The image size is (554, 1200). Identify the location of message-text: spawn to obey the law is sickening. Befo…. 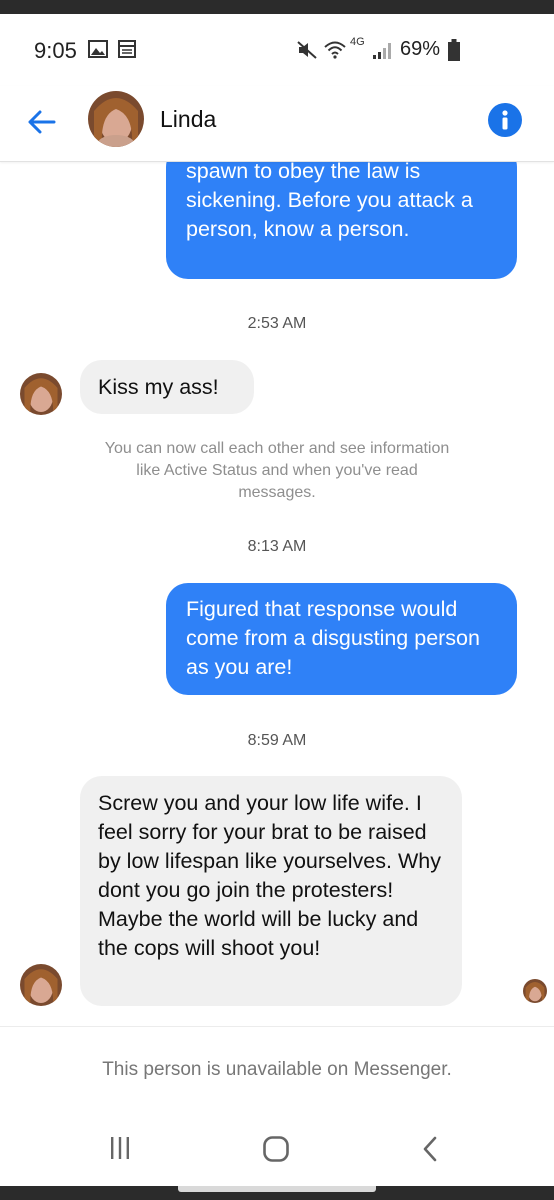
(329, 201).